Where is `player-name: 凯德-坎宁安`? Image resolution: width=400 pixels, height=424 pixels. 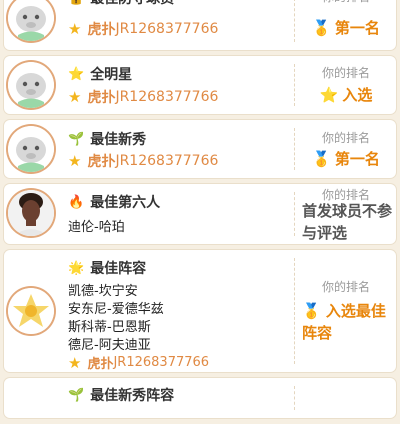 player-name: 凯德-坎宁安 is located at coordinates (103, 289).